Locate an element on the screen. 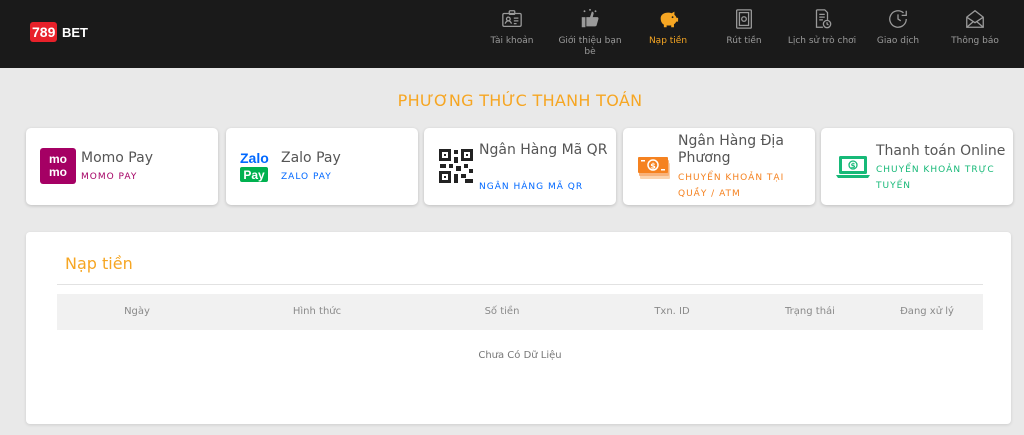 The height and width of the screenshot is (435, 1024). laptop-payment-icon: $ is located at coordinates (853, 167).